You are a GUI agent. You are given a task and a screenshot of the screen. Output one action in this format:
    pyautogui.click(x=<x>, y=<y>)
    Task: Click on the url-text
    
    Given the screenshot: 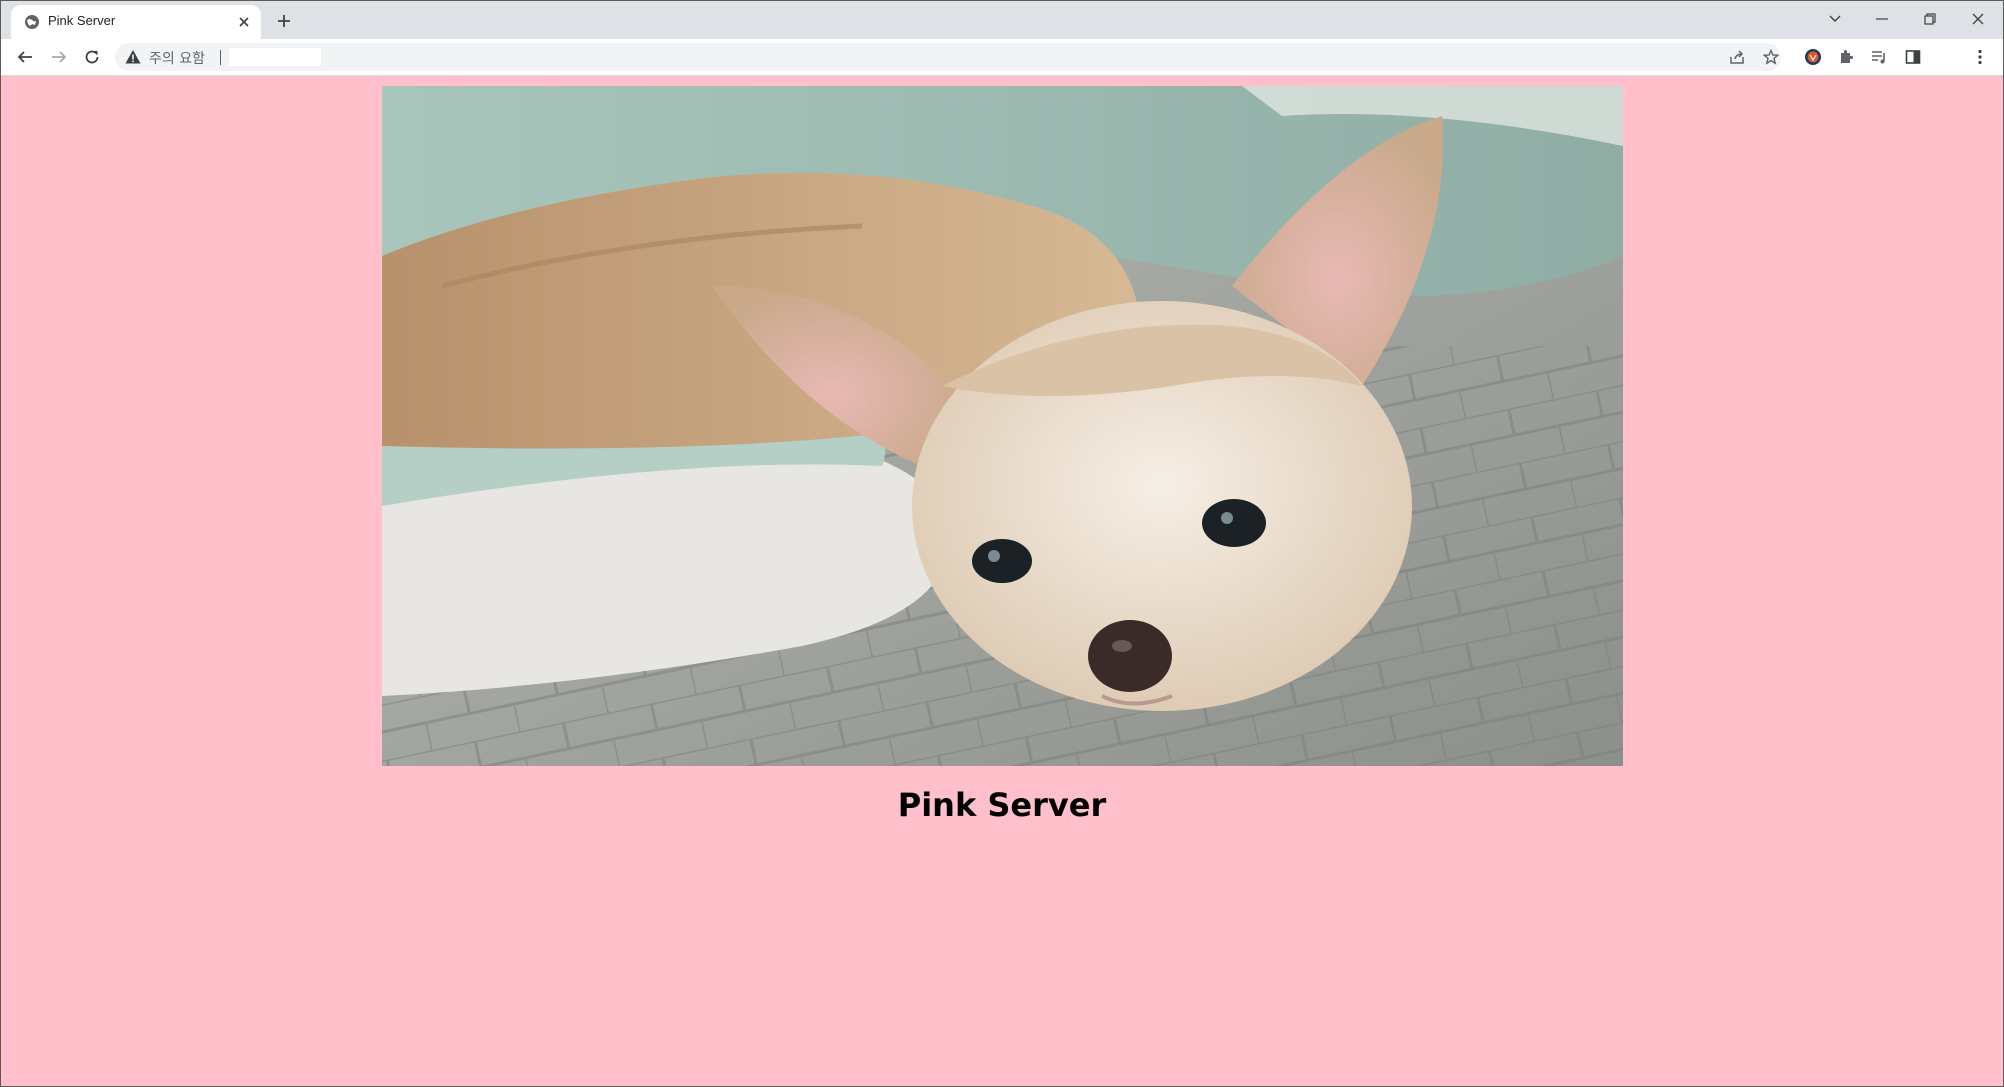 What is the action you would take?
    pyautogui.click(x=275, y=57)
    